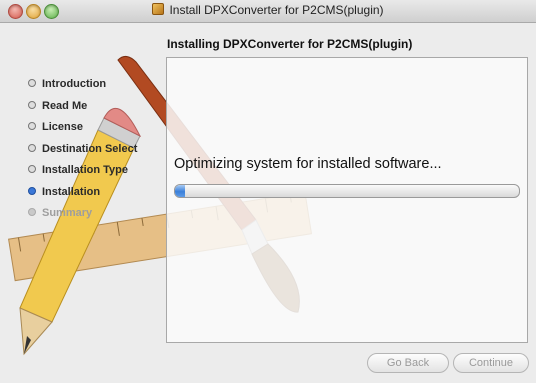  What do you see at coordinates (158, 9) in the screenshot?
I see `package-icon` at bounding box center [158, 9].